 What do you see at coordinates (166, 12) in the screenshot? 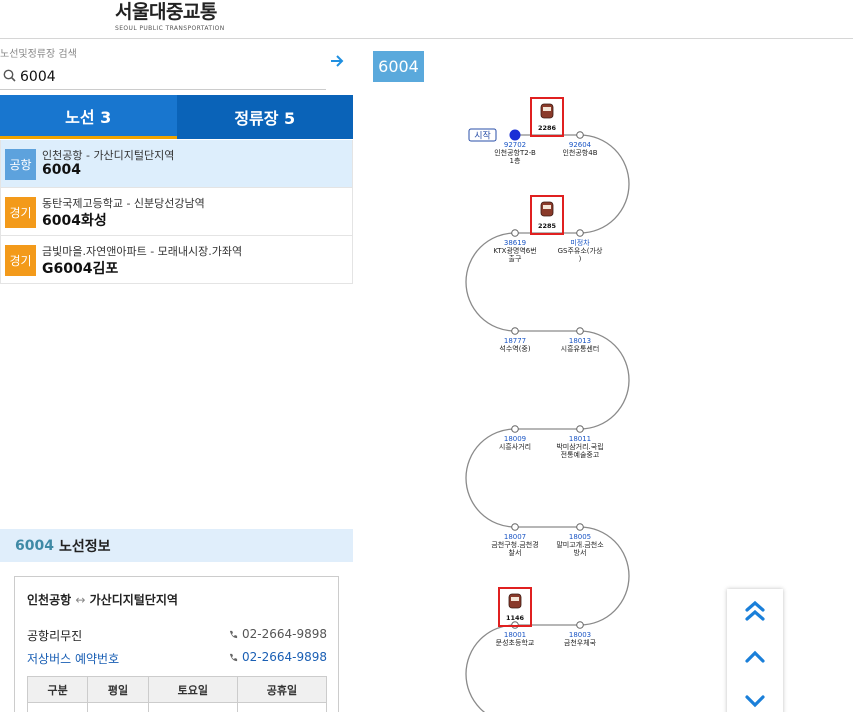
I see `logo-korean: 서울대중교통` at bounding box center [166, 12].